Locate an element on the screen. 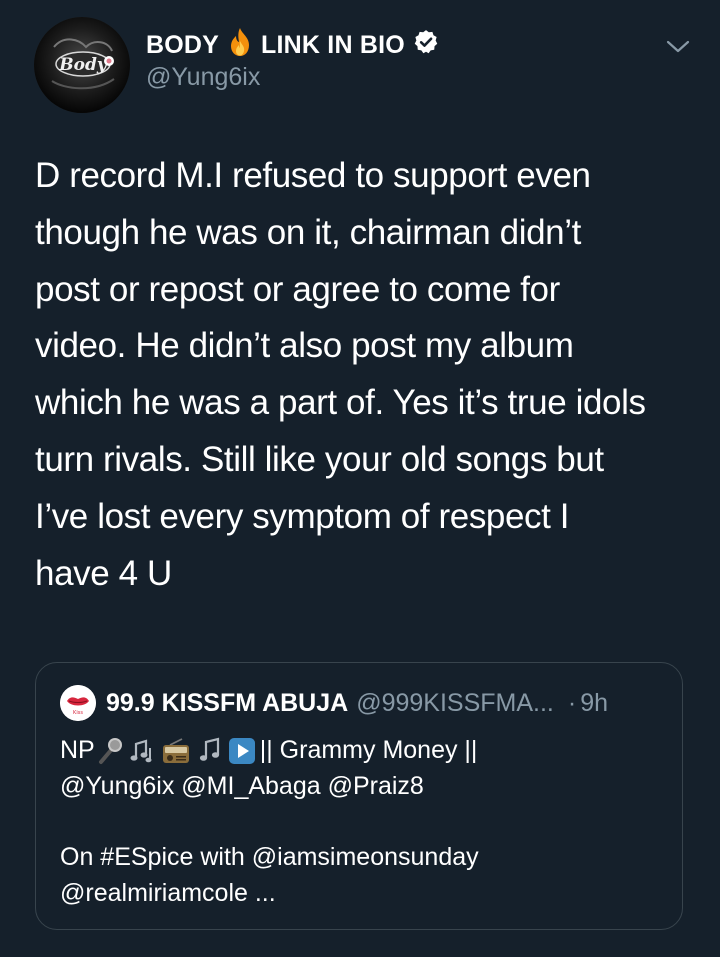 This screenshot has width=720, height=957. fire-icon is located at coordinates (240, 45).